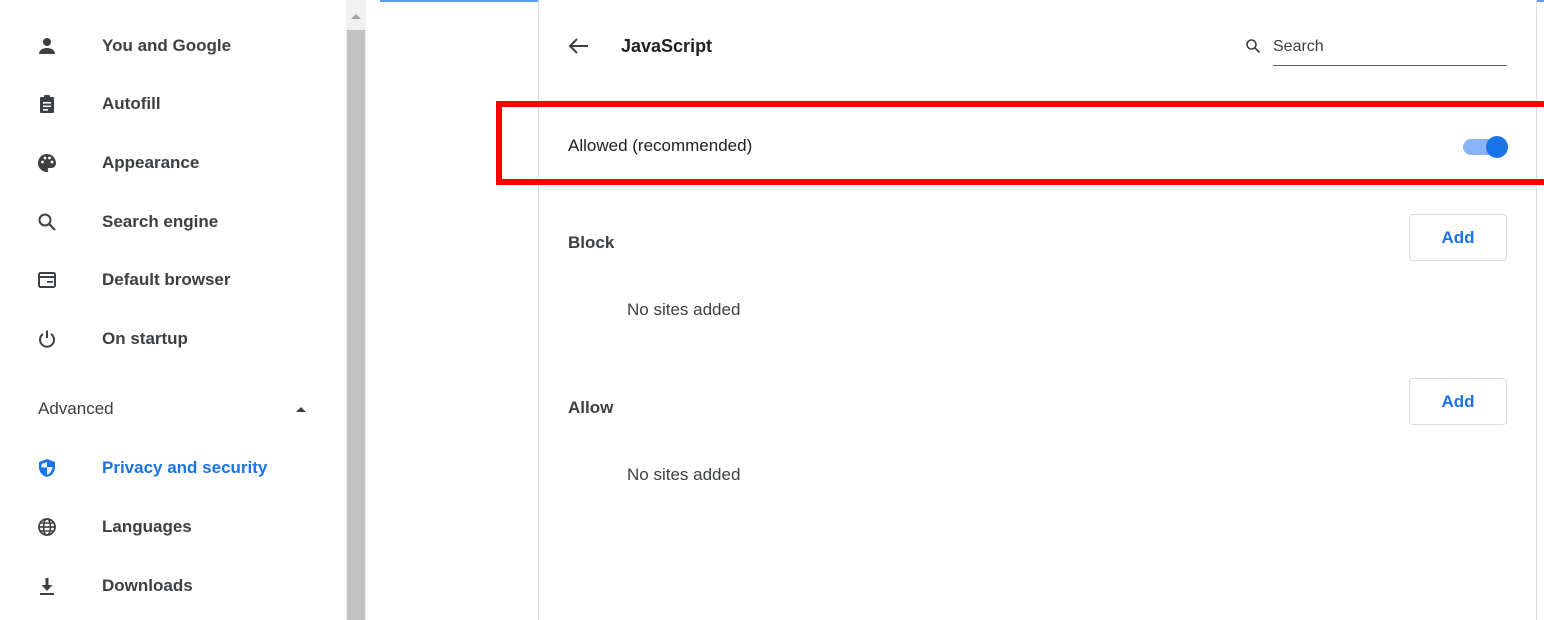 The height and width of the screenshot is (620, 1544). I want to click on divider, so click(1037, 186).